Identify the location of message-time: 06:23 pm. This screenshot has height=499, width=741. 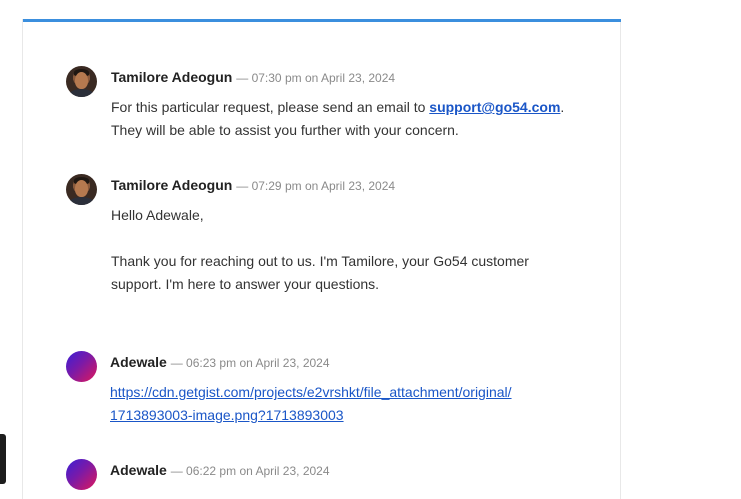
(211, 363).